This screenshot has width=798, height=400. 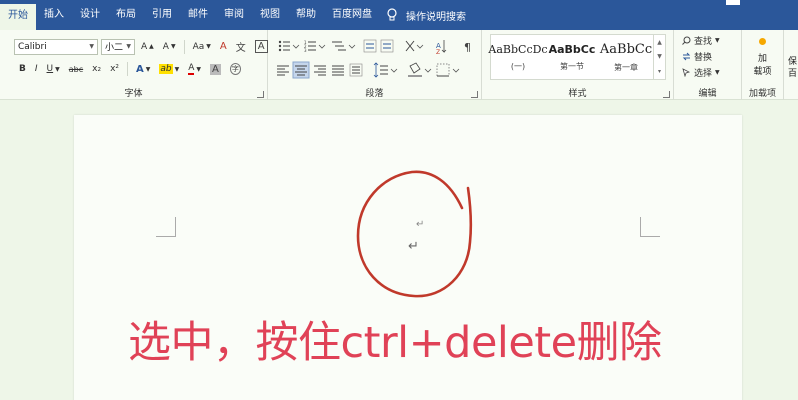 I want to click on bullets-icon, so click(x=289, y=46).